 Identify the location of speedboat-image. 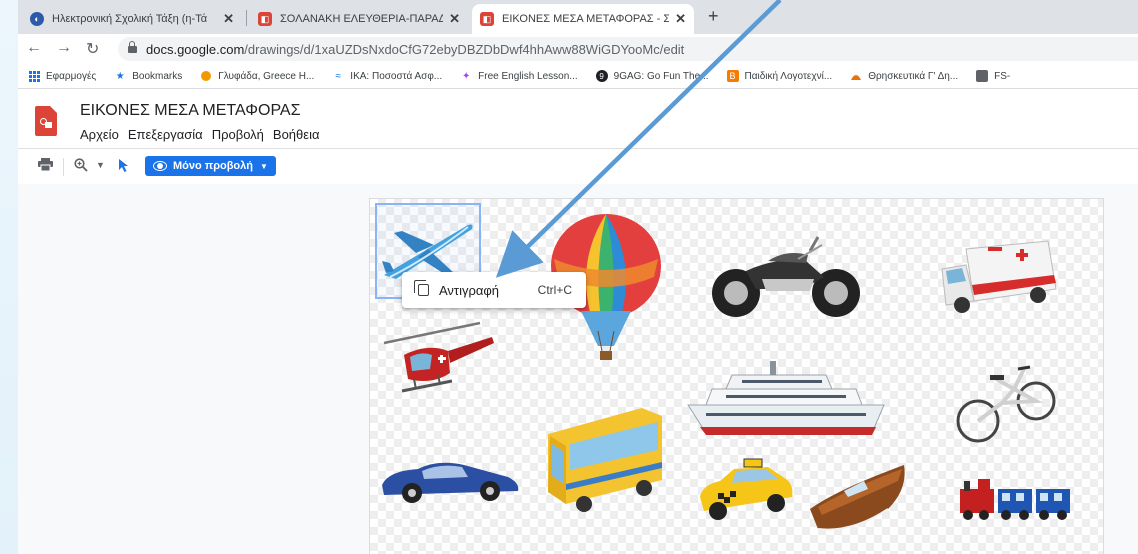
(858, 496).